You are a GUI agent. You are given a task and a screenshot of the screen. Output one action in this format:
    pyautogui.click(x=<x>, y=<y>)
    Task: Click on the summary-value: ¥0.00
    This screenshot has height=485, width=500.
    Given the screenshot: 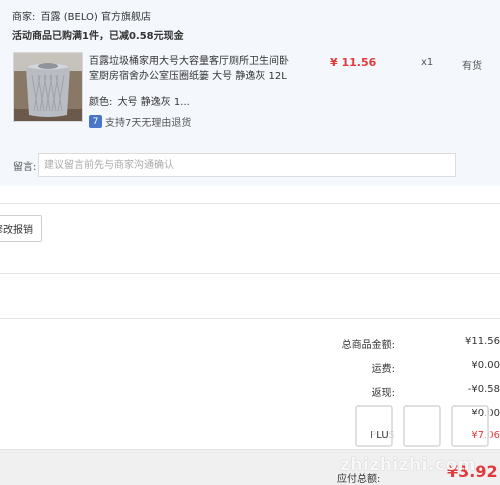 What is the action you would take?
    pyautogui.click(x=485, y=365)
    